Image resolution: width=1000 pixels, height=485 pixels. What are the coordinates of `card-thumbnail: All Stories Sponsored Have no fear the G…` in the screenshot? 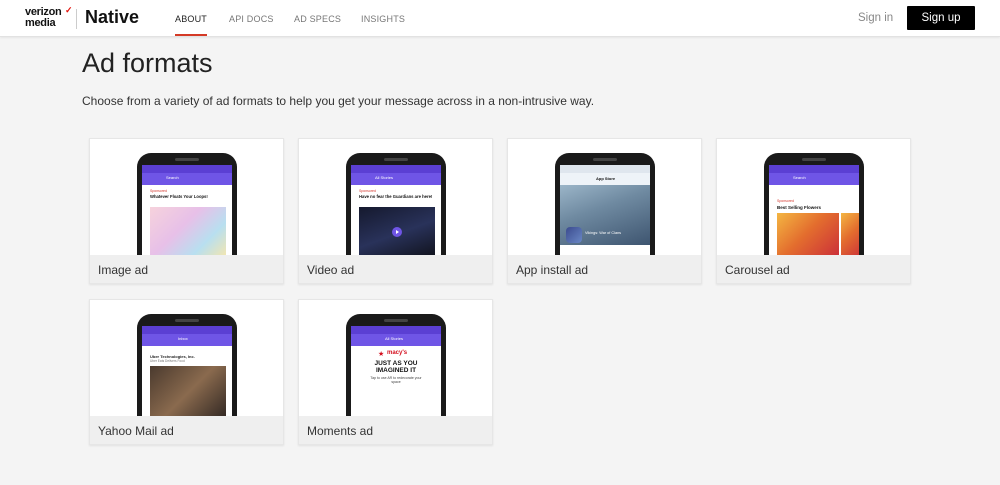 It's located at (395, 197).